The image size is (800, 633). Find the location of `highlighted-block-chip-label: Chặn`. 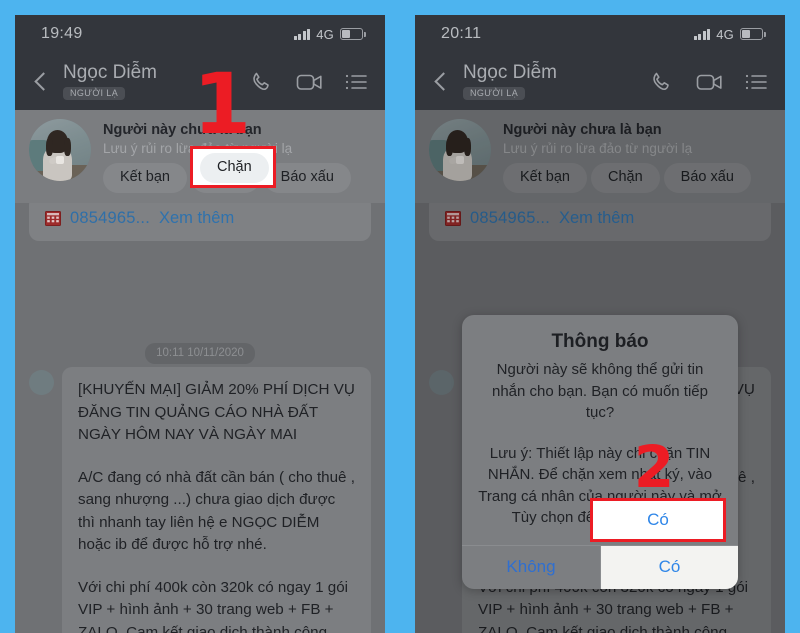

highlighted-block-chip-label: Chặn is located at coordinates (234, 168).